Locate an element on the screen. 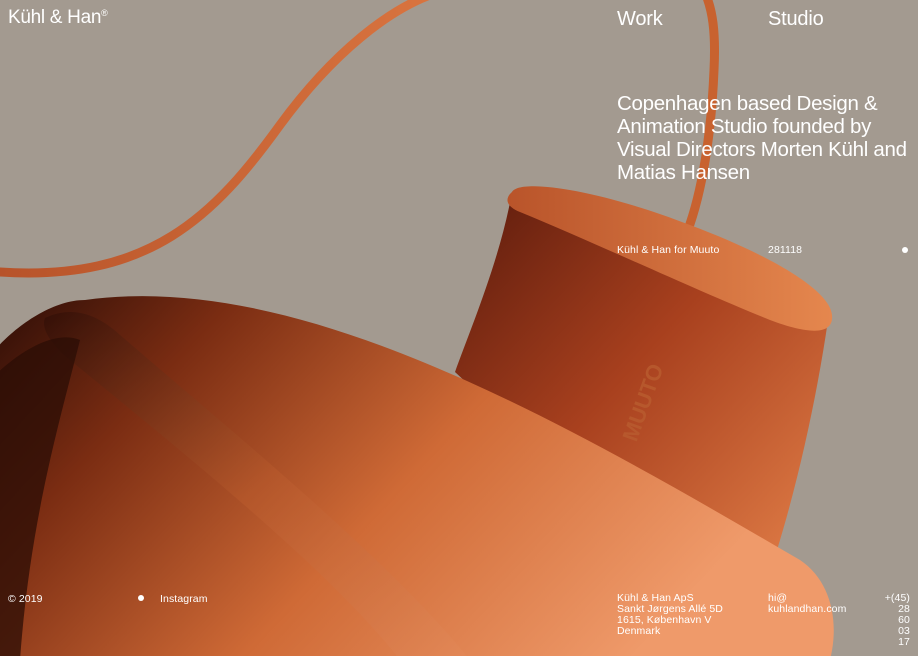 The image size is (918, 656). brand-logo: Kühl & Han® is located at coordinates (58, 18).